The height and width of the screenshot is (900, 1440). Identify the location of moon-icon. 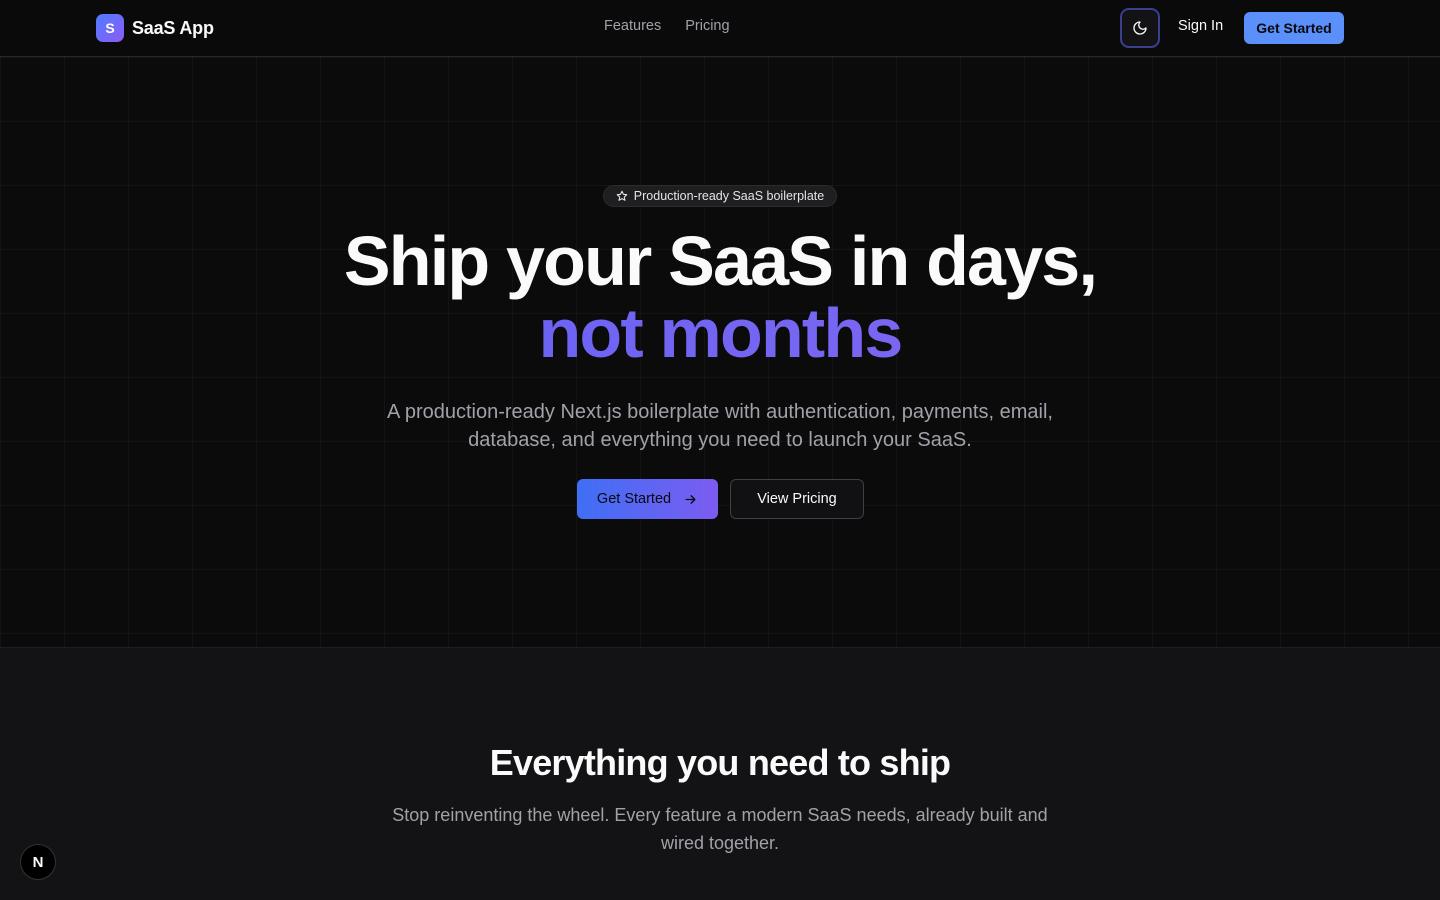
(1140, 28).